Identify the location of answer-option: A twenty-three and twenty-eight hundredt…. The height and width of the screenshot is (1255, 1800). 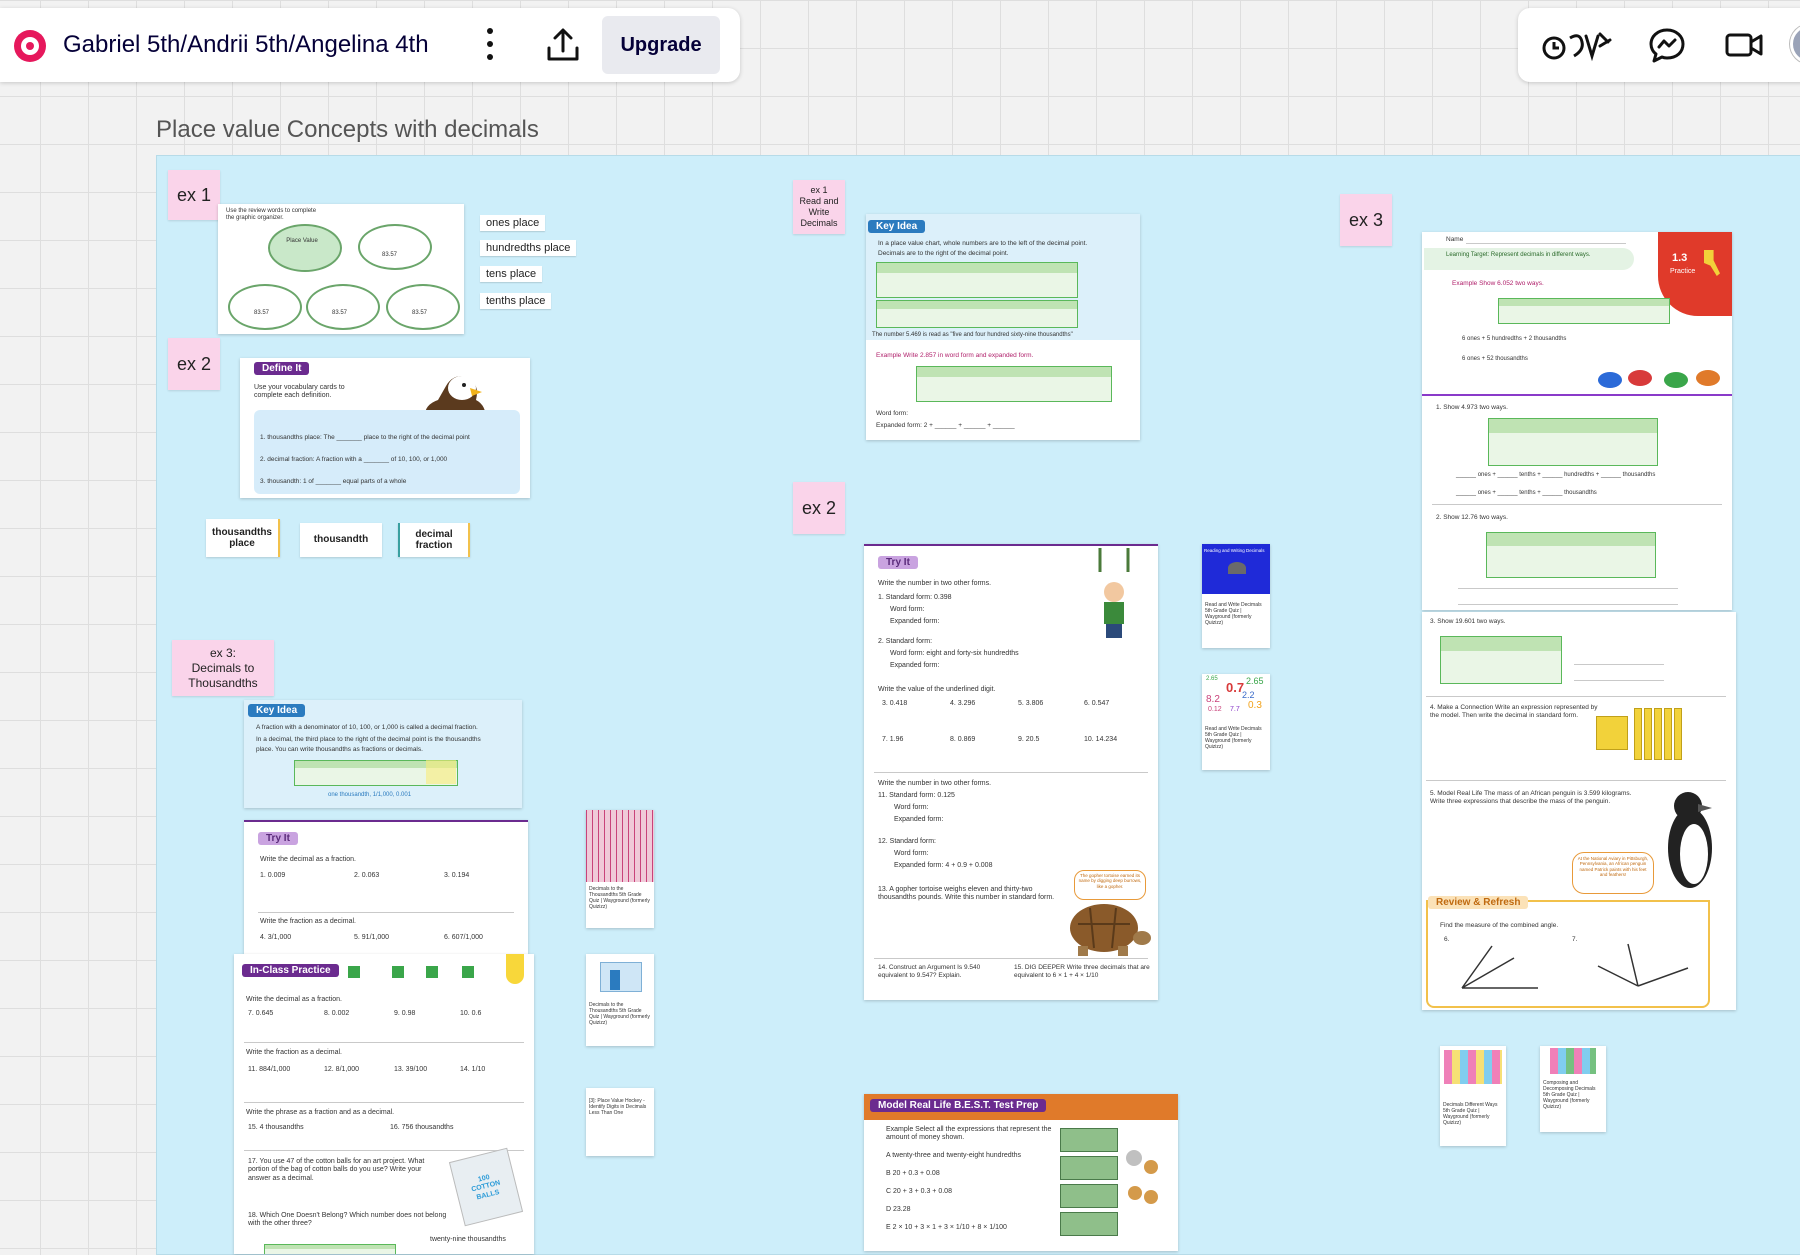
(954, 1155).